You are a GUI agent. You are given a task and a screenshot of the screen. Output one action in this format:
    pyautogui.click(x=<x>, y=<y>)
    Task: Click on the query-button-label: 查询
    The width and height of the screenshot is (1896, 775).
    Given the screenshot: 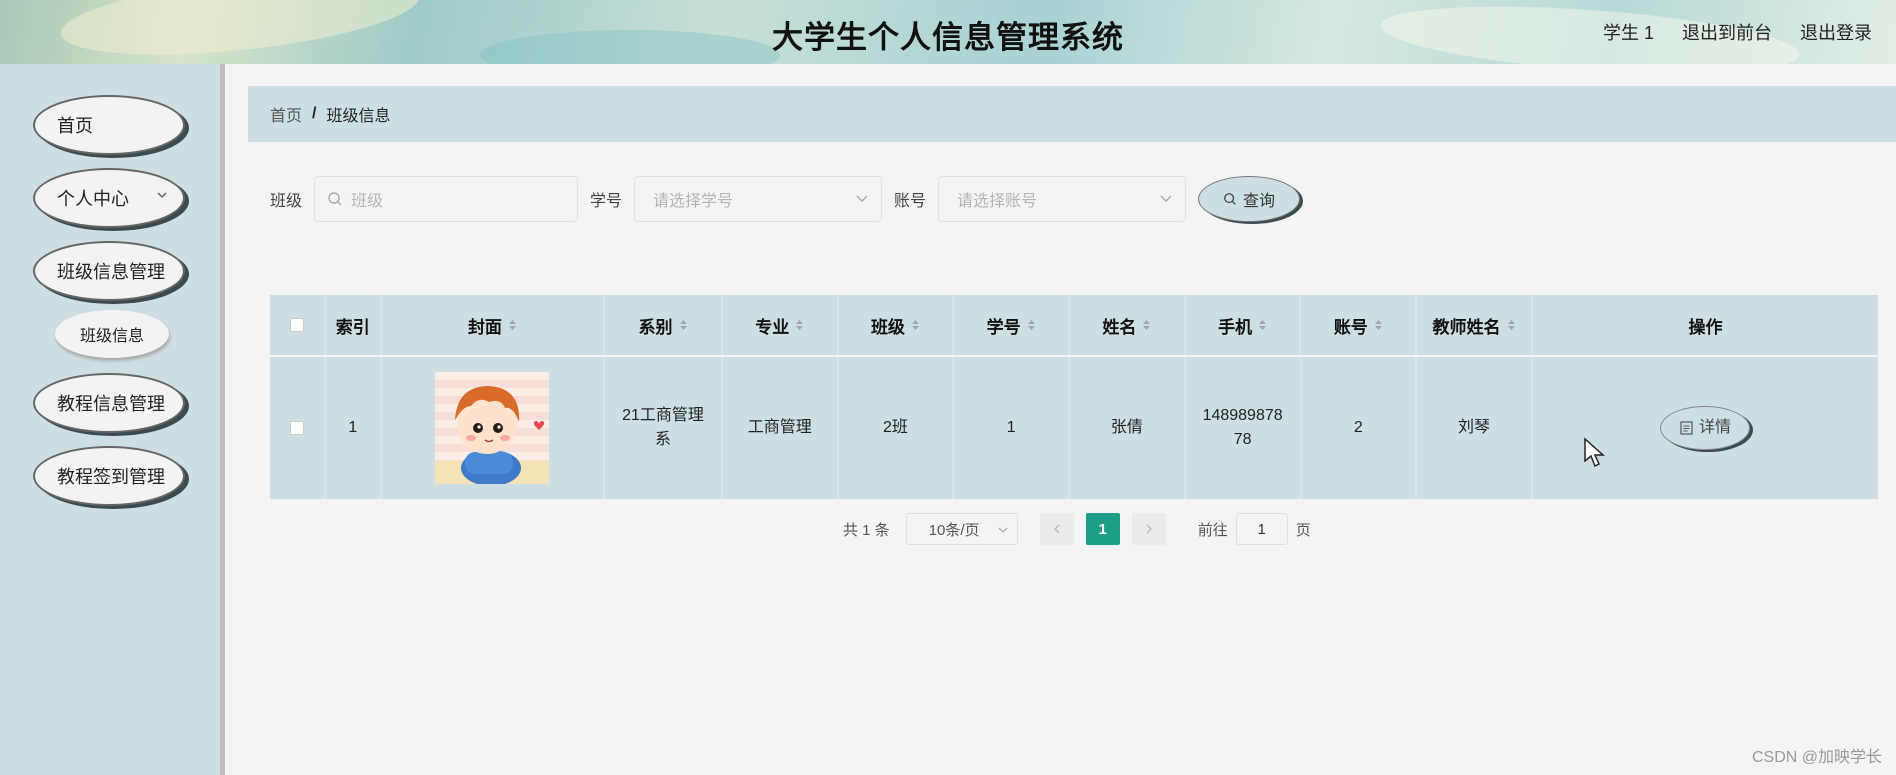 What is the action you would take?
    pyautogui.click(x=1259, y=201)
    